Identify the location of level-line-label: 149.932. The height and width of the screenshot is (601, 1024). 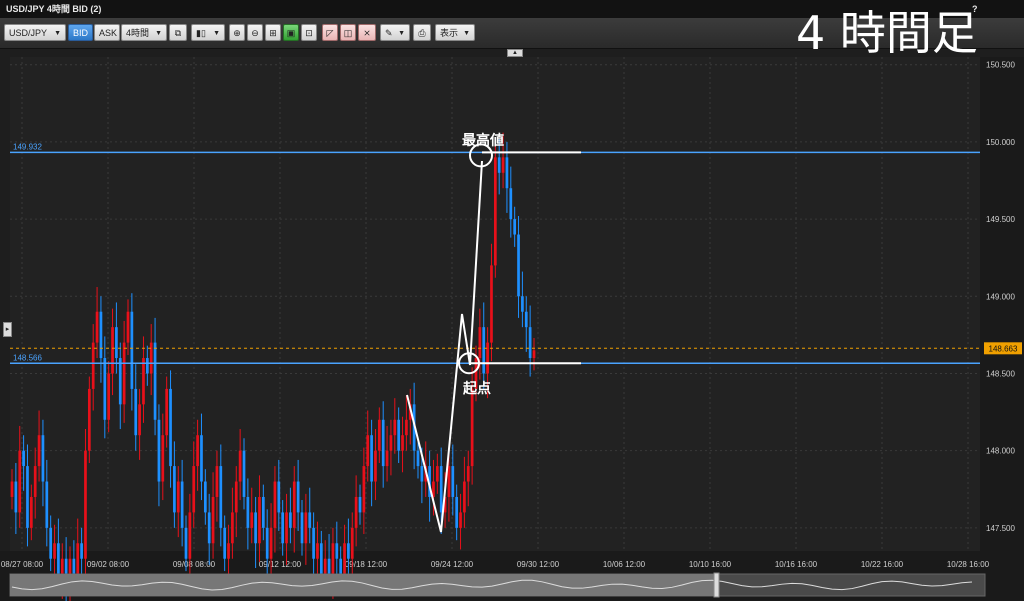
(27, 146).